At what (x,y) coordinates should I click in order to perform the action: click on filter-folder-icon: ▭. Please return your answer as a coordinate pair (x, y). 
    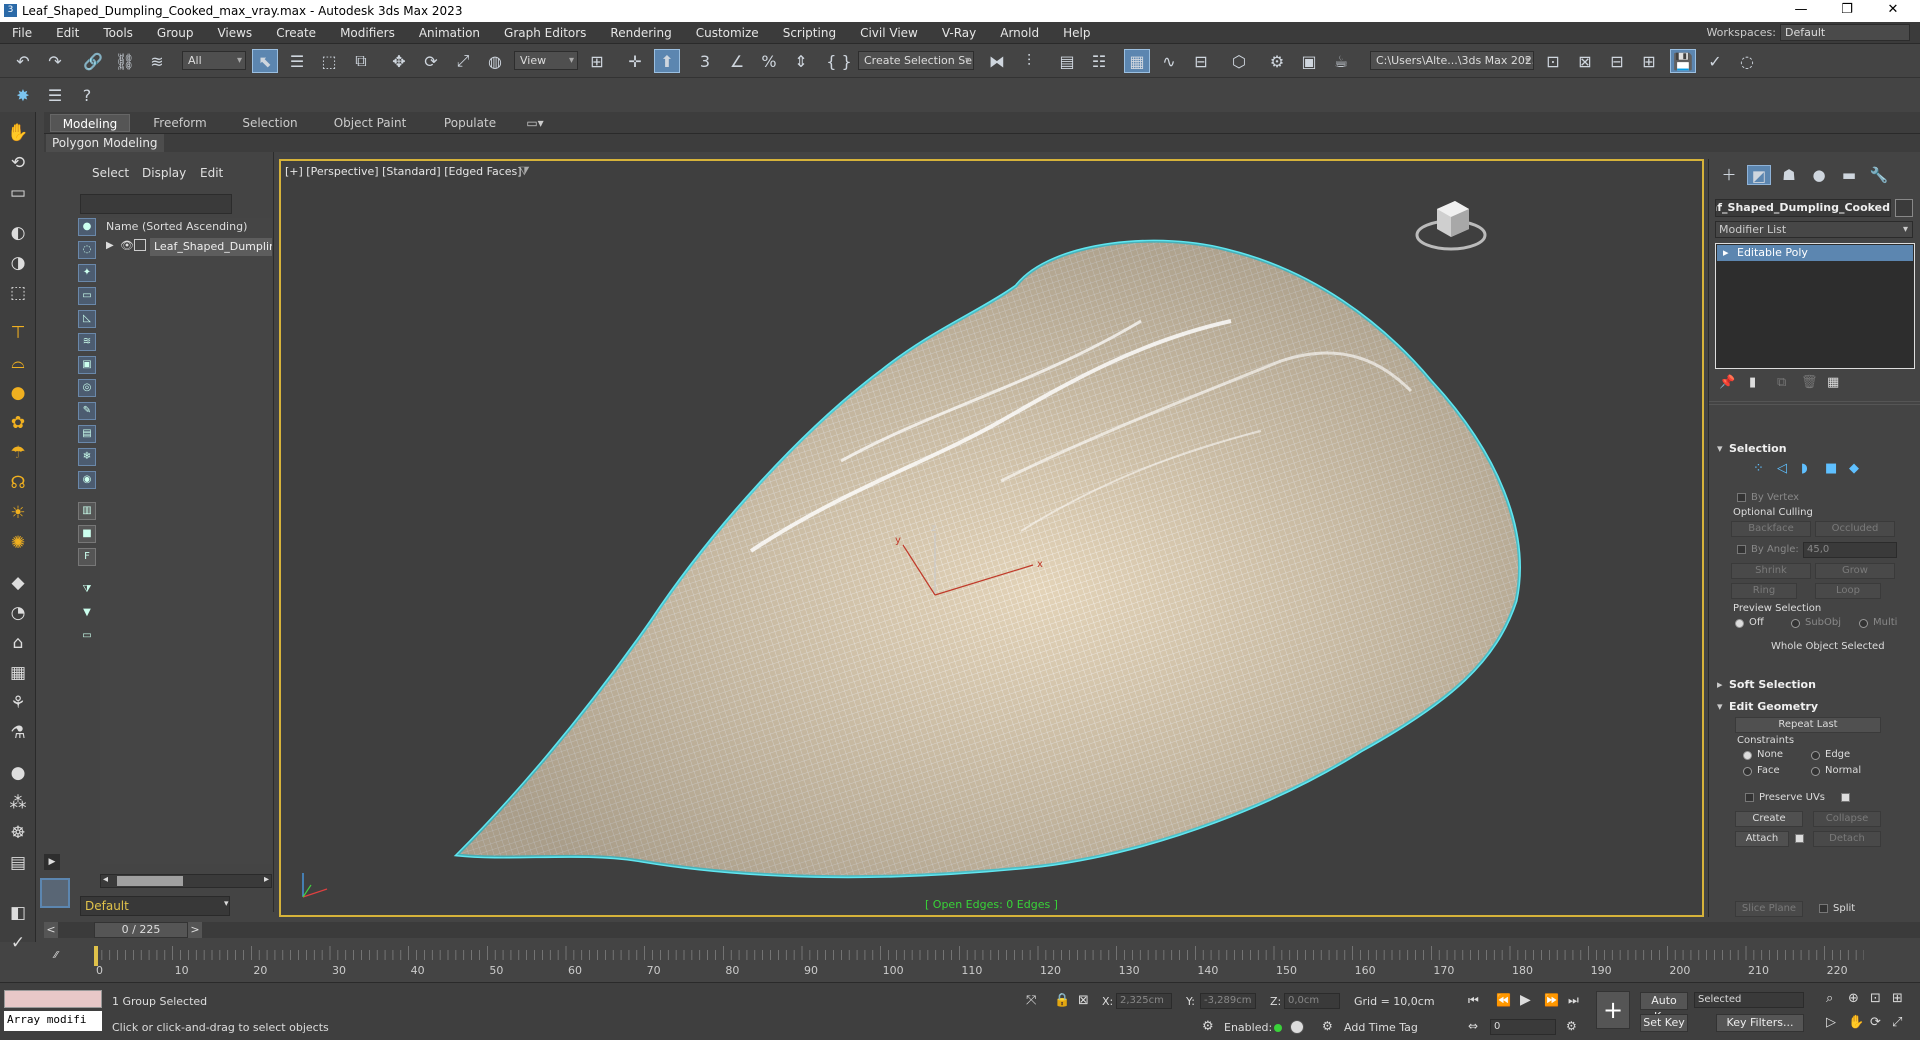
    Looking at the image, I should click on (87, 637).